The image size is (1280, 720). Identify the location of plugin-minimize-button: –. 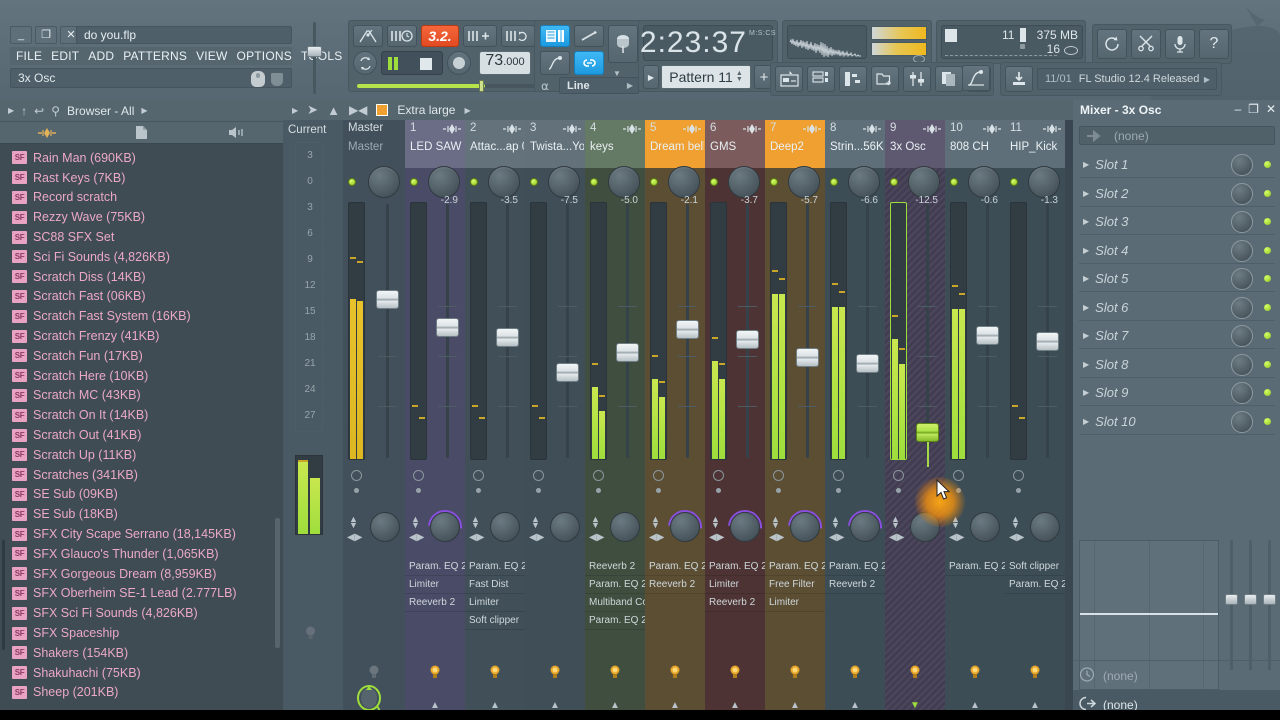
(1237, 109).